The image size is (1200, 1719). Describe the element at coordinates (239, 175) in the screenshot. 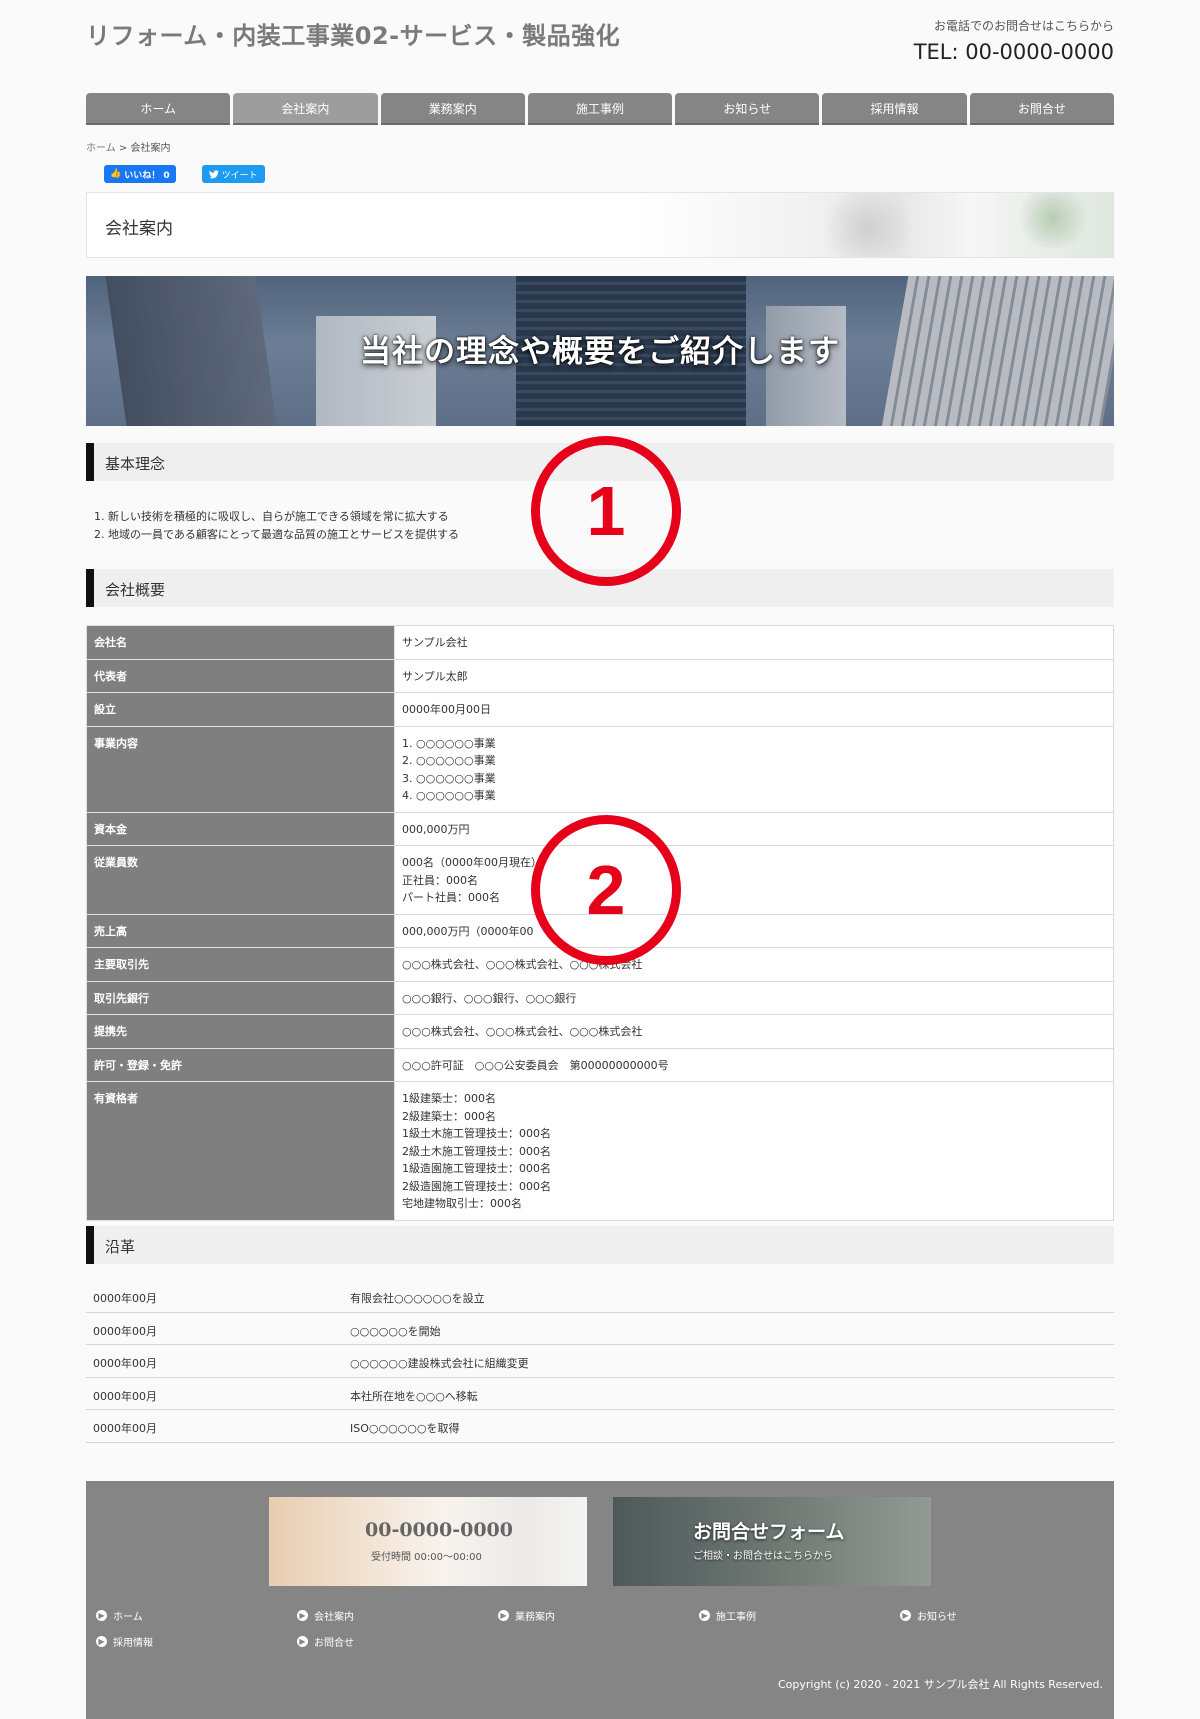

I see `tweet-label: ツイート` at that location.